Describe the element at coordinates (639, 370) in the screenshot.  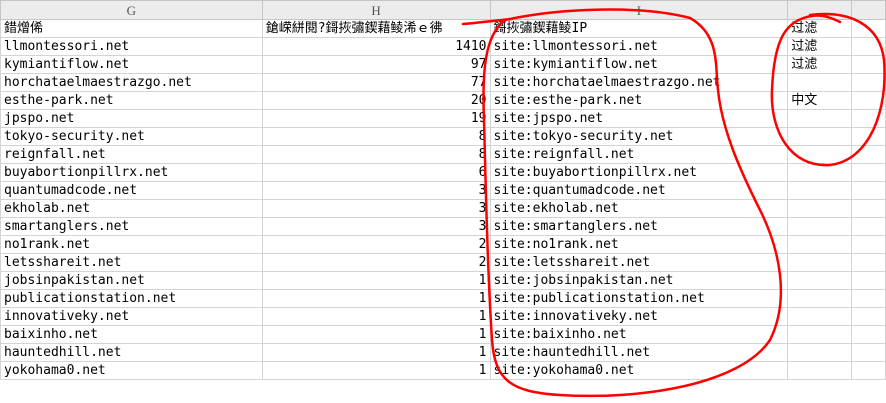
I see `cell-site-query: site:yokohama0.net` at that location.